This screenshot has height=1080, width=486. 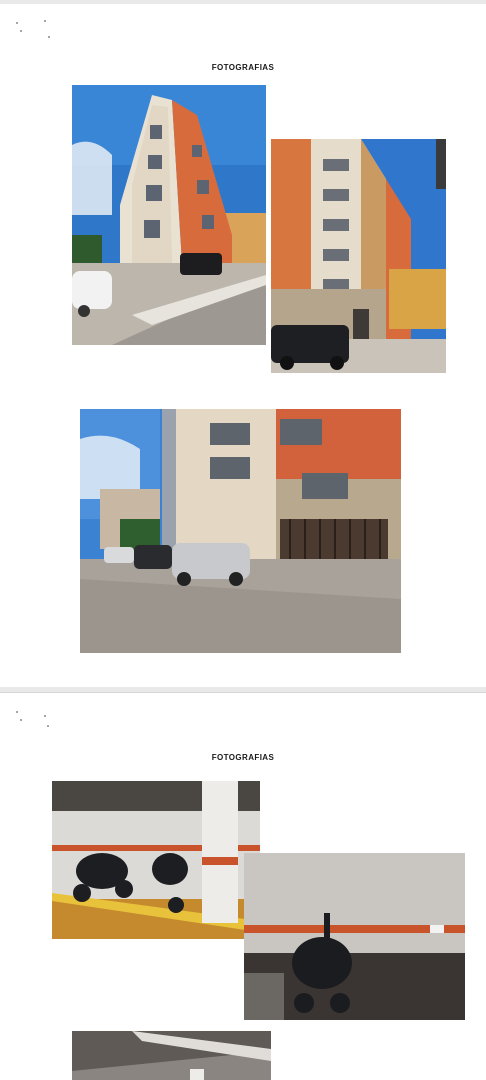 What do you see at coordinates (171, 1055) in the screenshot?
I see `garage-photo-ceiling` at bounding box center [171, 1055].